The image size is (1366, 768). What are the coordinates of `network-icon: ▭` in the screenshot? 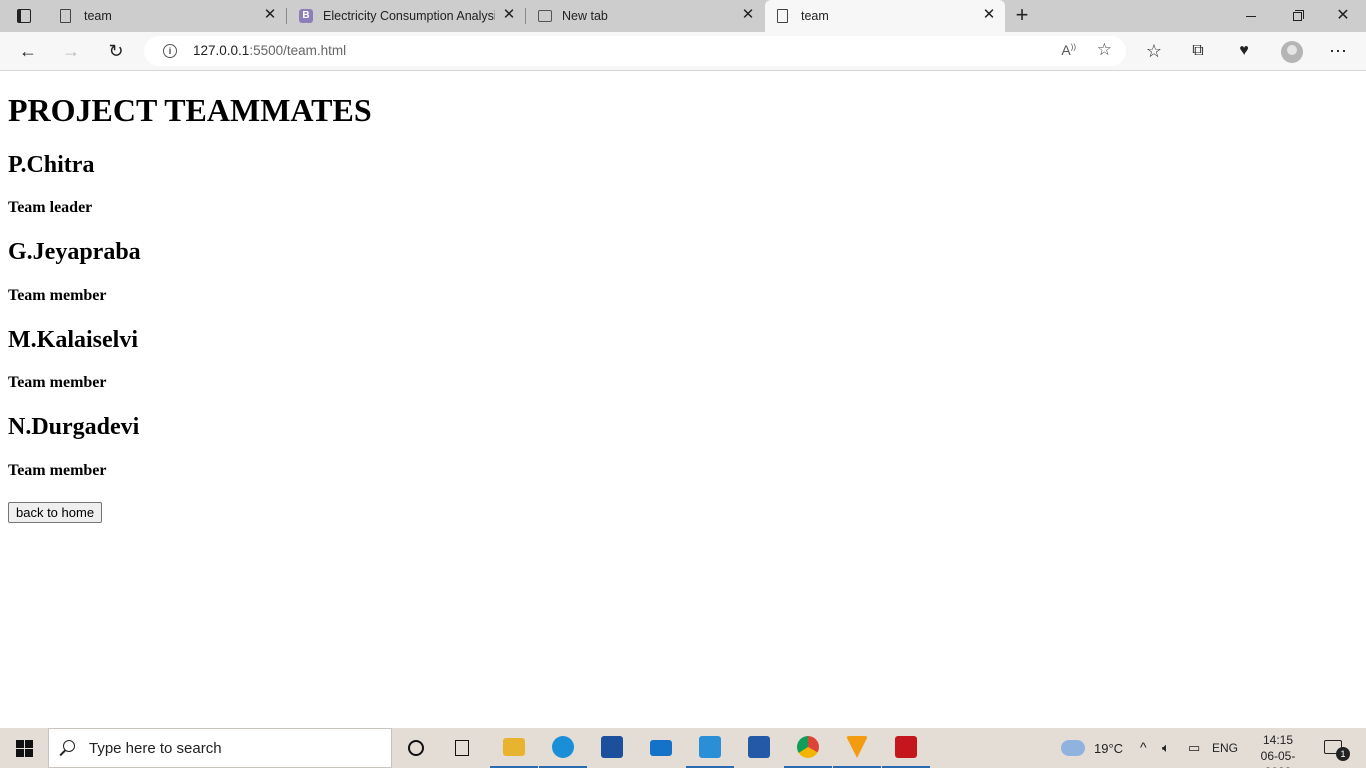 It's located at (1194, 748).